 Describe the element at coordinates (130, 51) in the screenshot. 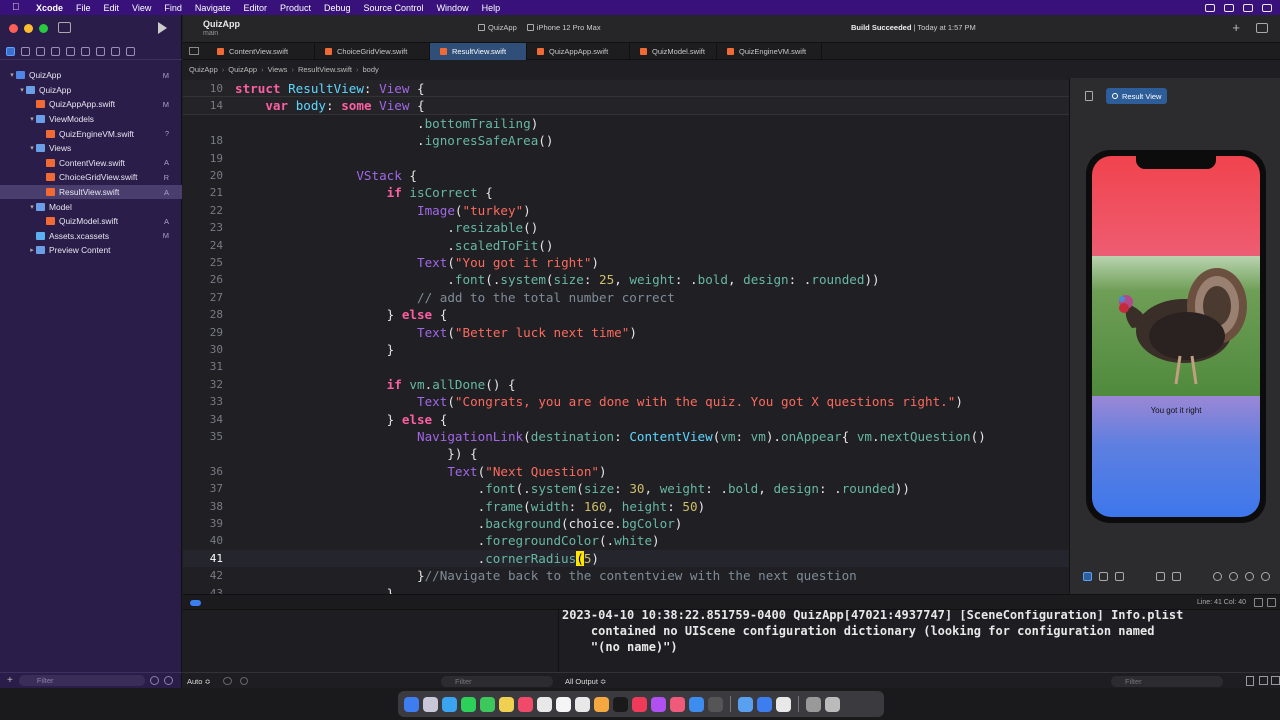

I see `report-navigator-icon` at that location.